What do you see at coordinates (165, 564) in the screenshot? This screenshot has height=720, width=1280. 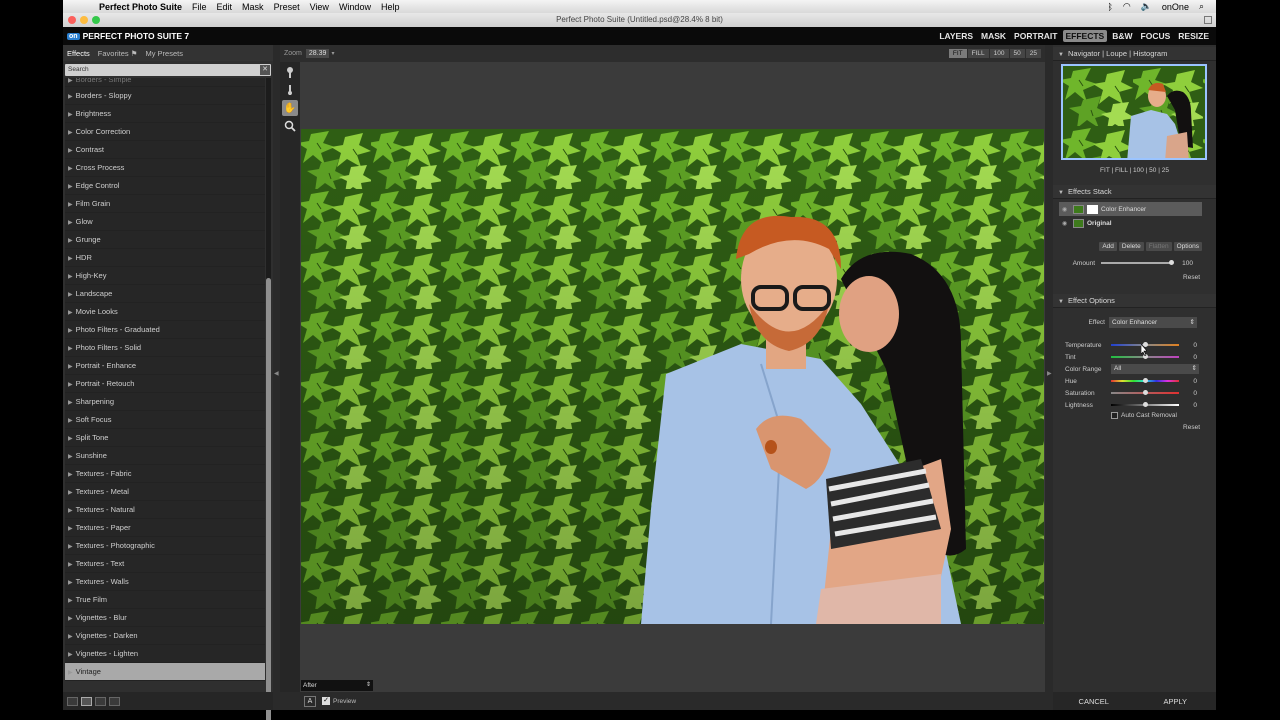 I see `category-item: ▶ Textures - Text` at bounding box center [165, 564].